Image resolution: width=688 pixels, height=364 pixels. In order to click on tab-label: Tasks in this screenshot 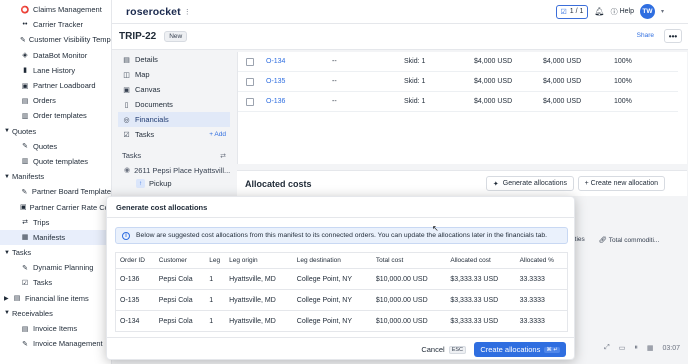, I will do `click(145, 134)`.